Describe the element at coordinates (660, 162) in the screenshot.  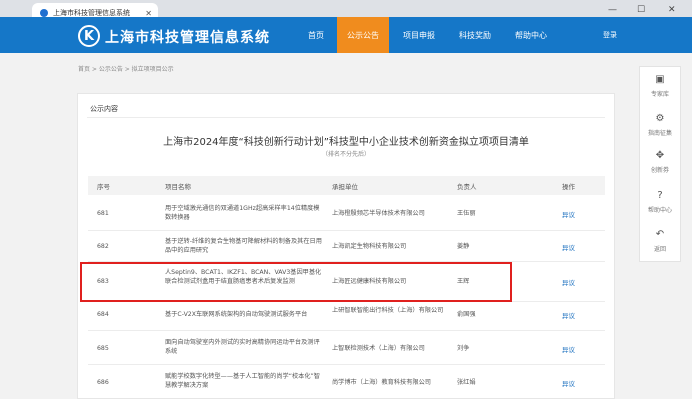
I see `side-item-innovation-voucher: ✥ 创新券` at that location.